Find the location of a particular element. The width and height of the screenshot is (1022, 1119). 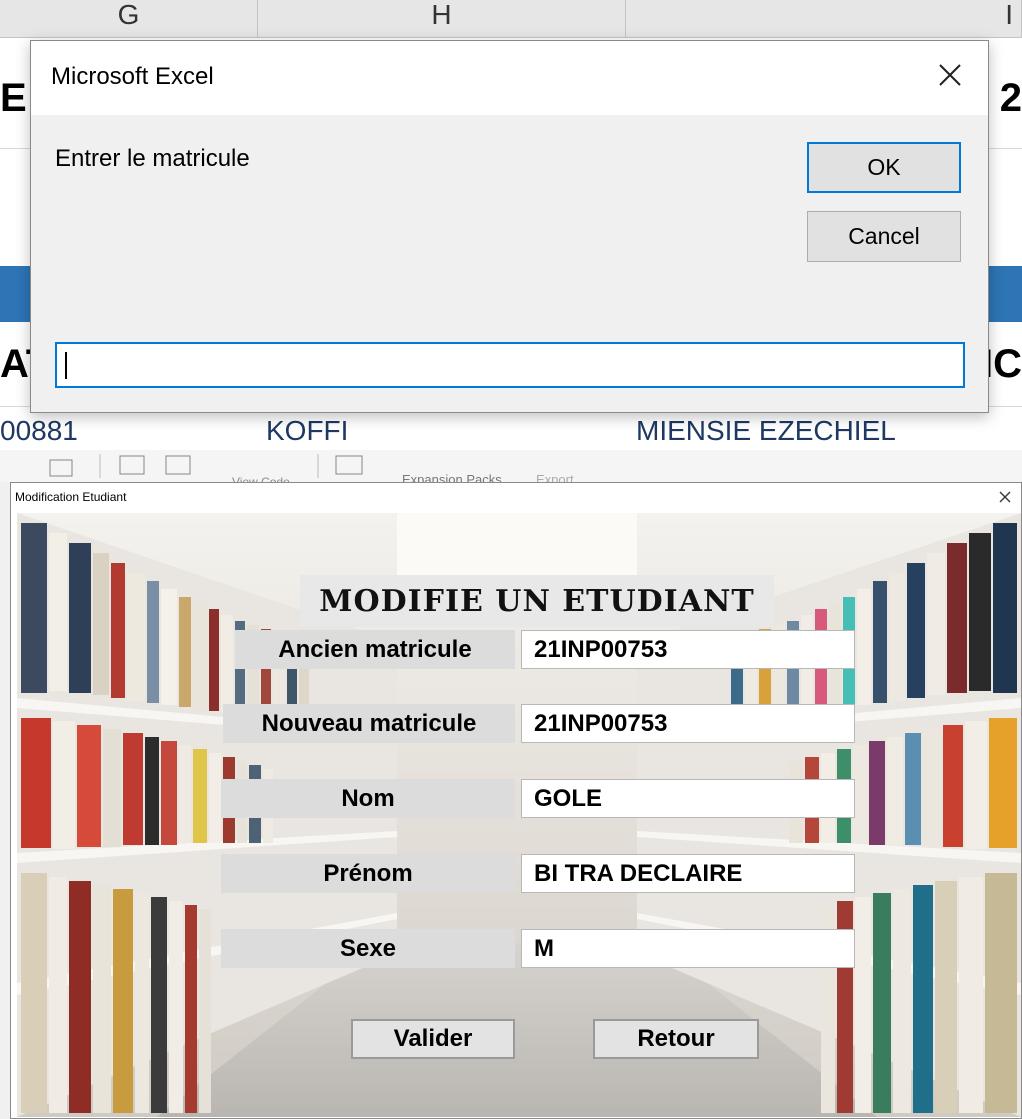

dialog-prompt: Entrer le matricule is located at coordinates (152, 158).